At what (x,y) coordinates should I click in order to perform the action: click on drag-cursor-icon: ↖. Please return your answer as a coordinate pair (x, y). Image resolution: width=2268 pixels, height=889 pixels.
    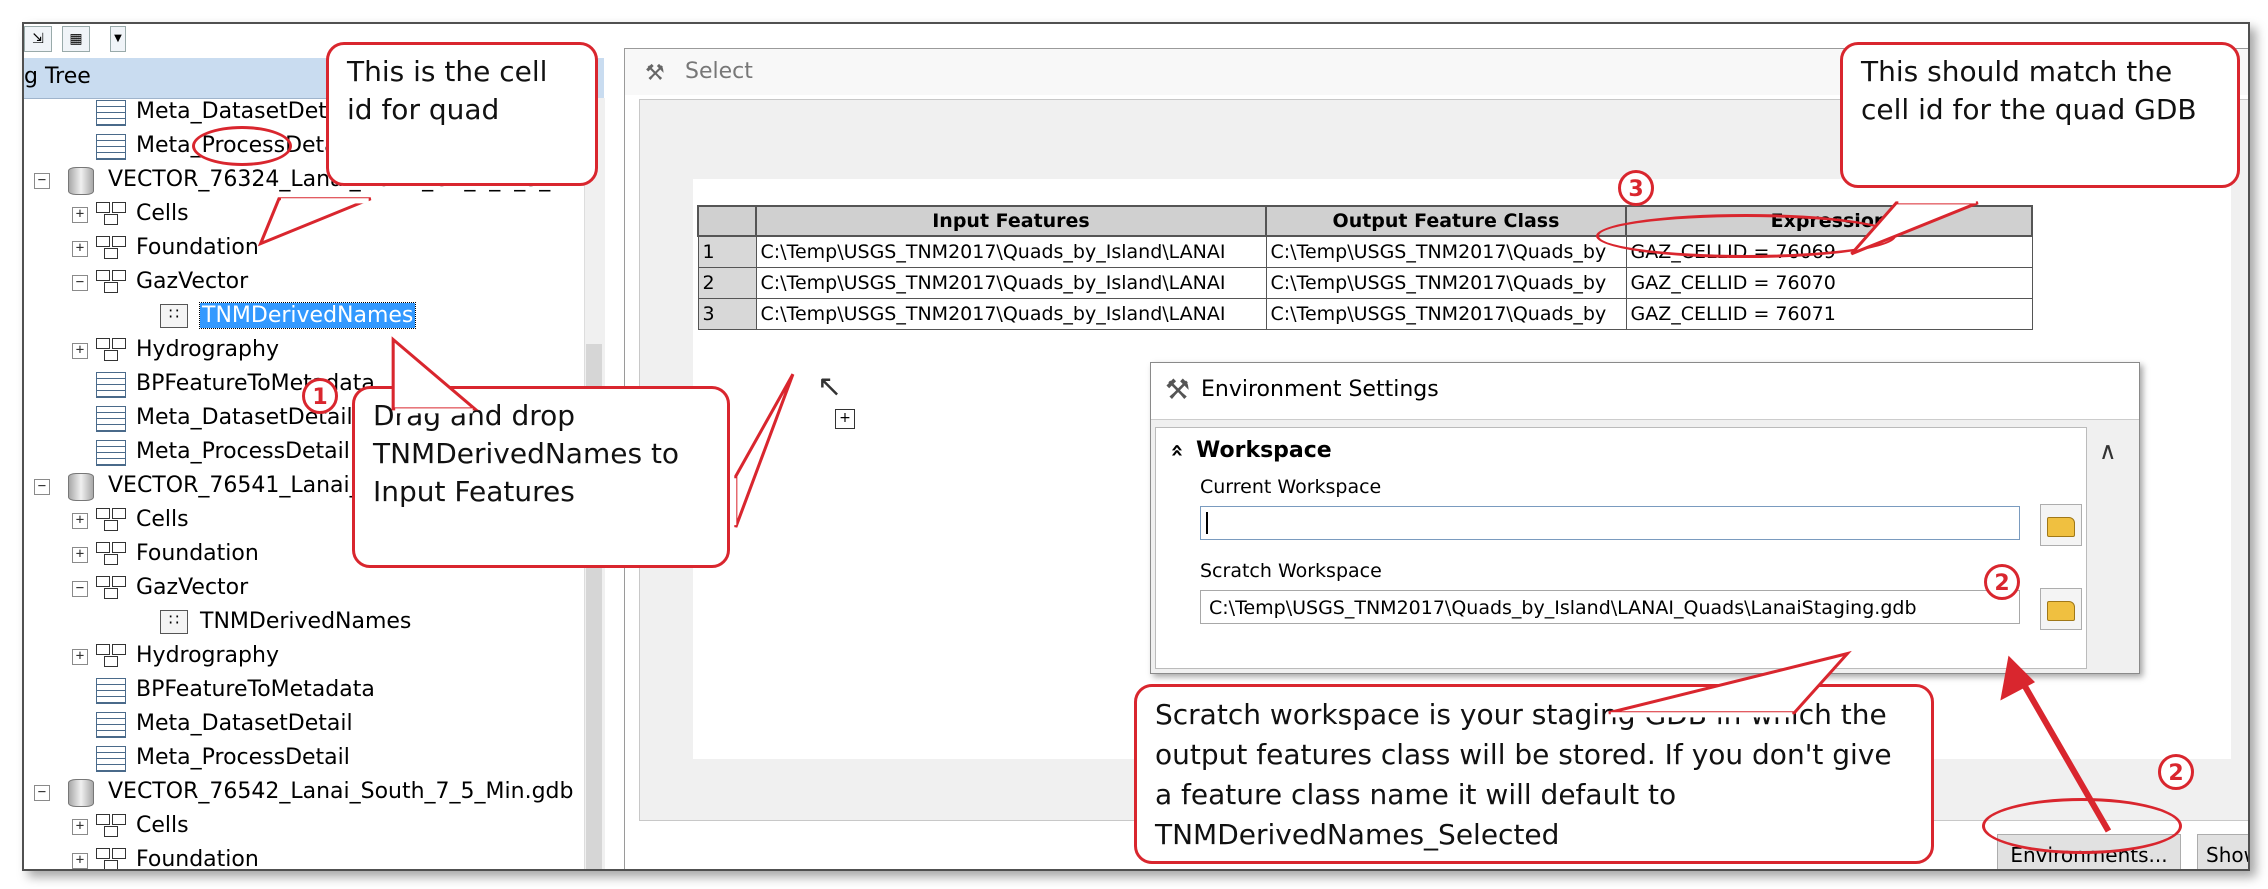
    Looking at the image, I should click on (830, 386).